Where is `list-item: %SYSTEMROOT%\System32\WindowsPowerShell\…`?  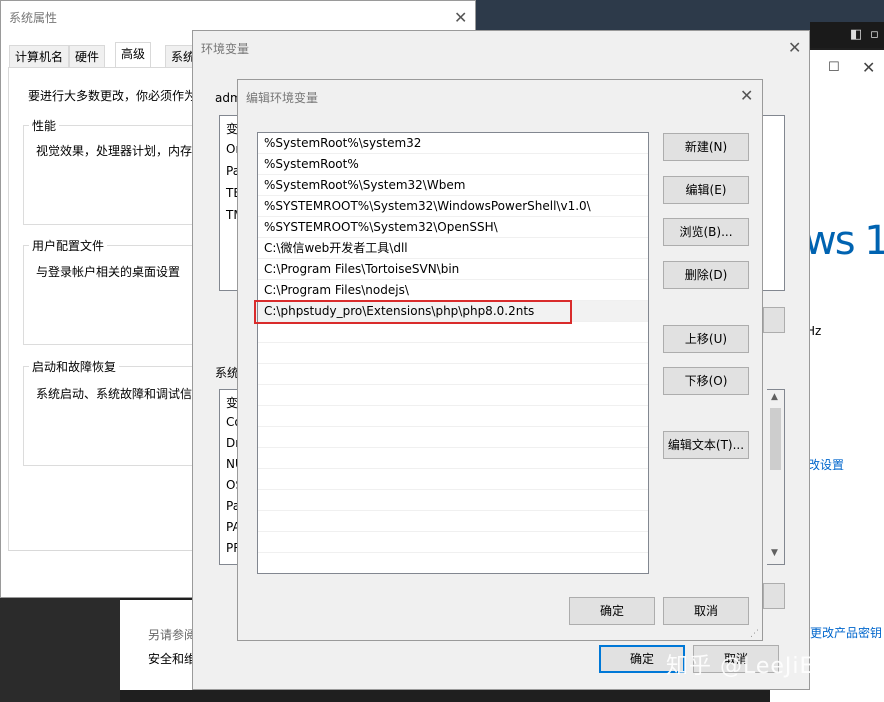 list-item: %SYSTEMROOT%\System32\WindowsPowerShell\… is located at coordinates (453, 206).